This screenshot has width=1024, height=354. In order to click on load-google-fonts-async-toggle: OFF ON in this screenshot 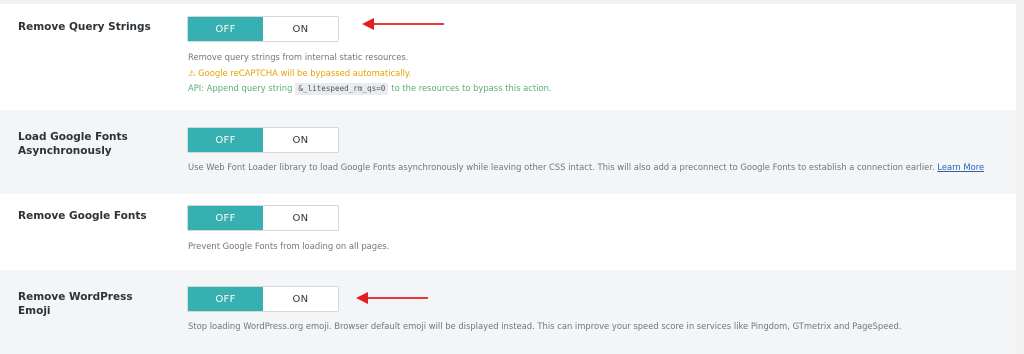, I will do `click(263, 140)`.